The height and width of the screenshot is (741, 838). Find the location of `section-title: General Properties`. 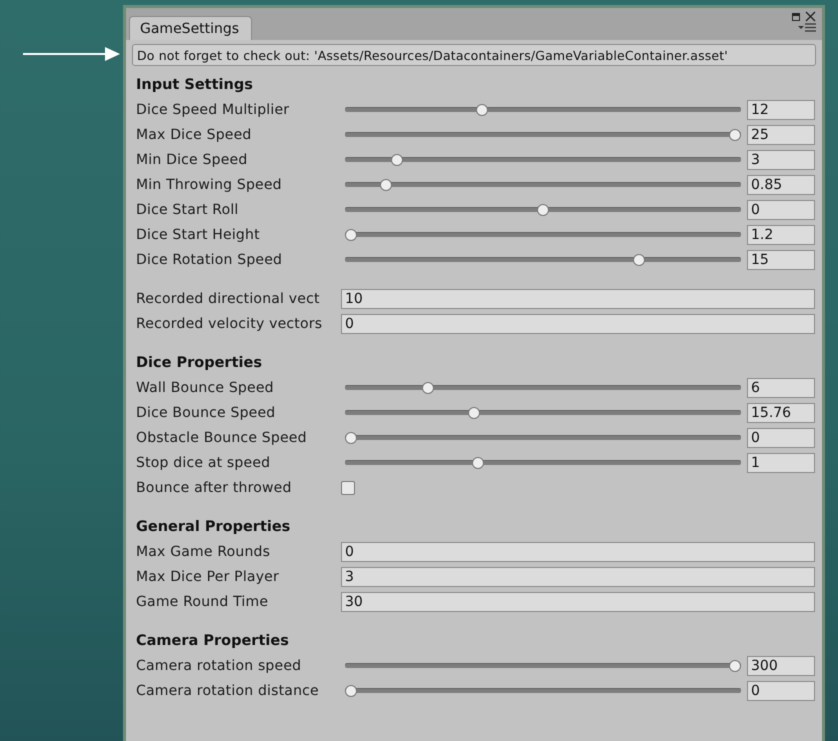

section-title: General Properties is located at coordinates (214, 527).